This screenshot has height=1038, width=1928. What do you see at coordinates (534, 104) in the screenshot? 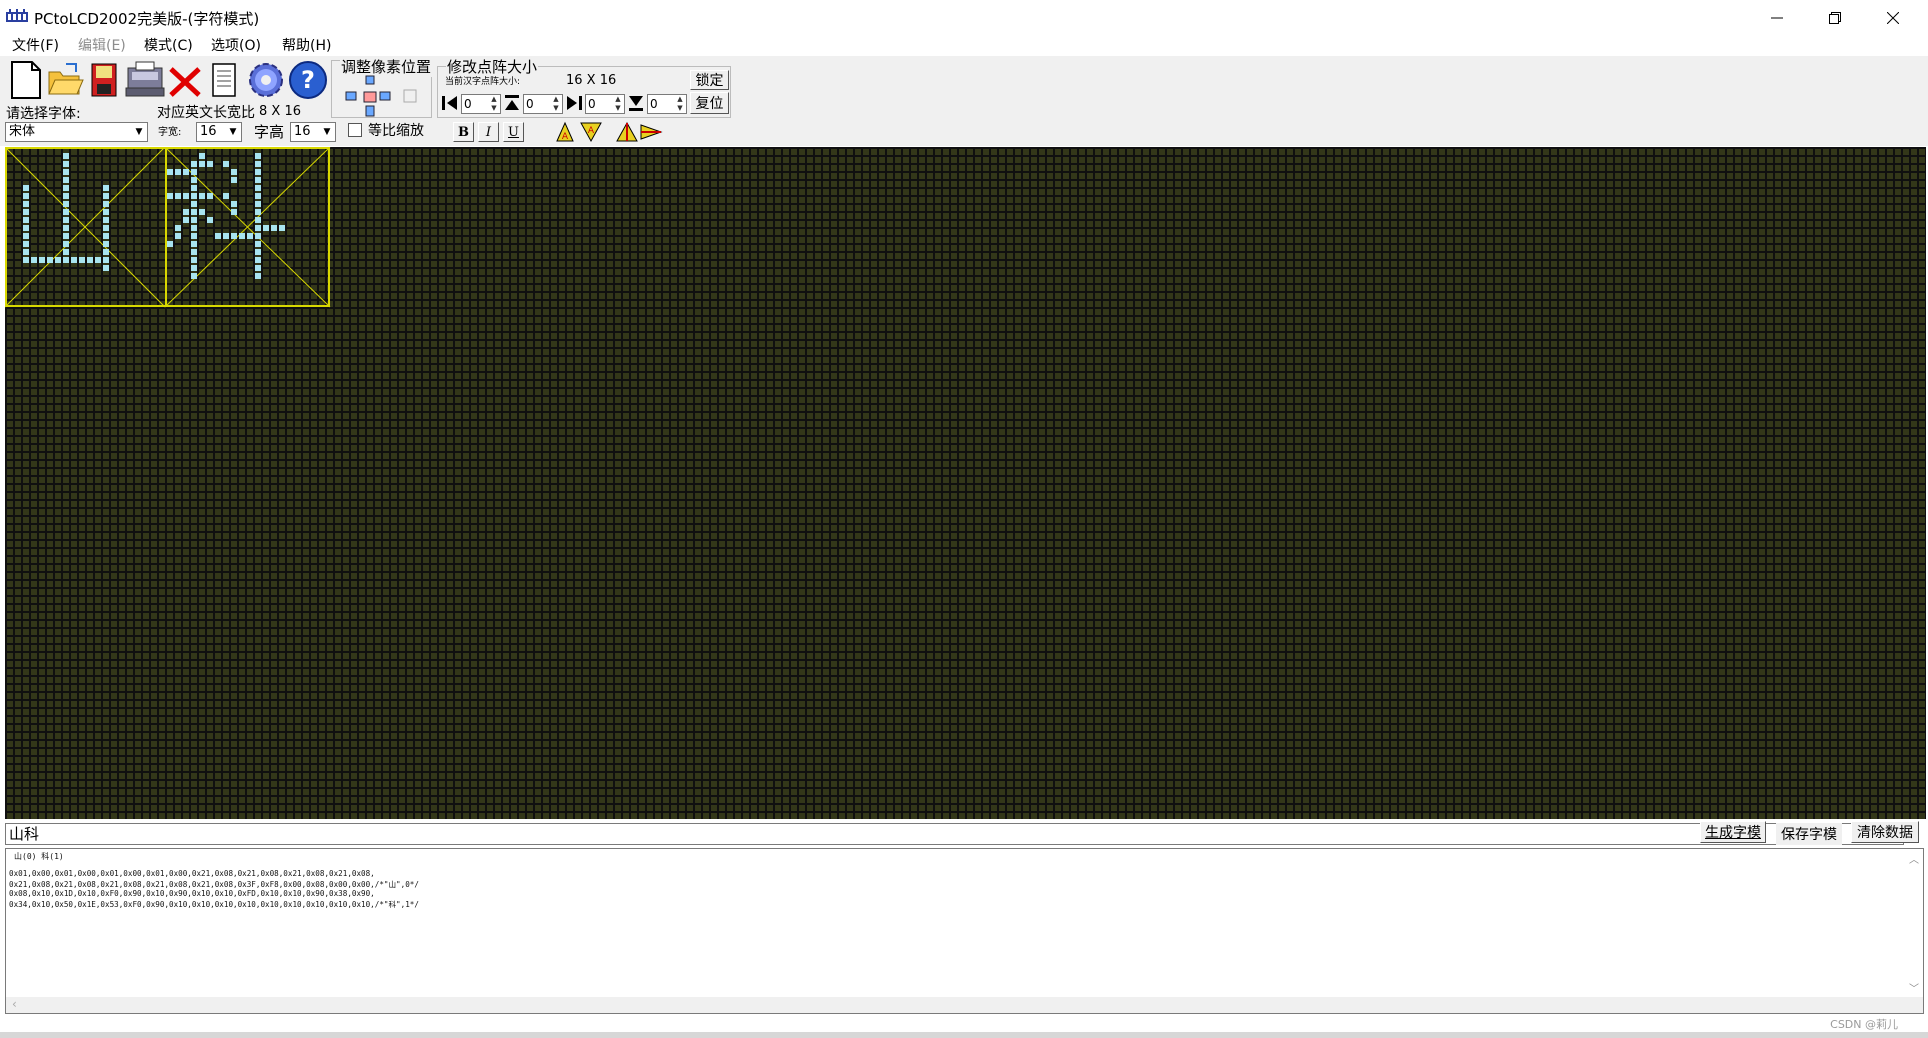
I see `top-padding-spinner: 0 ▲ ▼` at bounding box center [534, 104].